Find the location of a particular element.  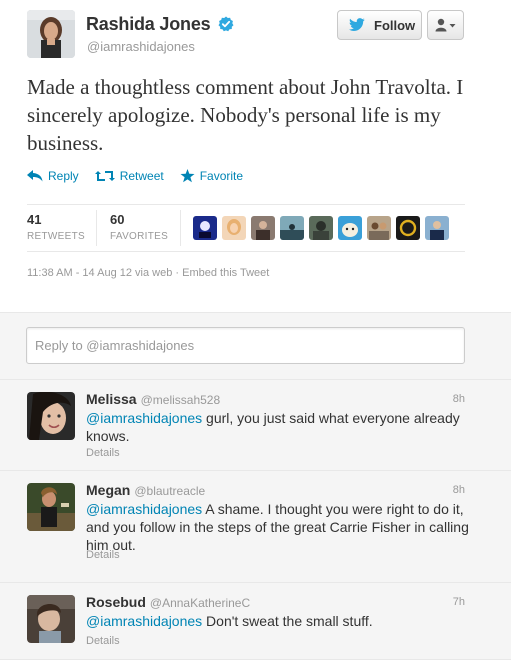

user-icon is located at coordinates (445, 25).